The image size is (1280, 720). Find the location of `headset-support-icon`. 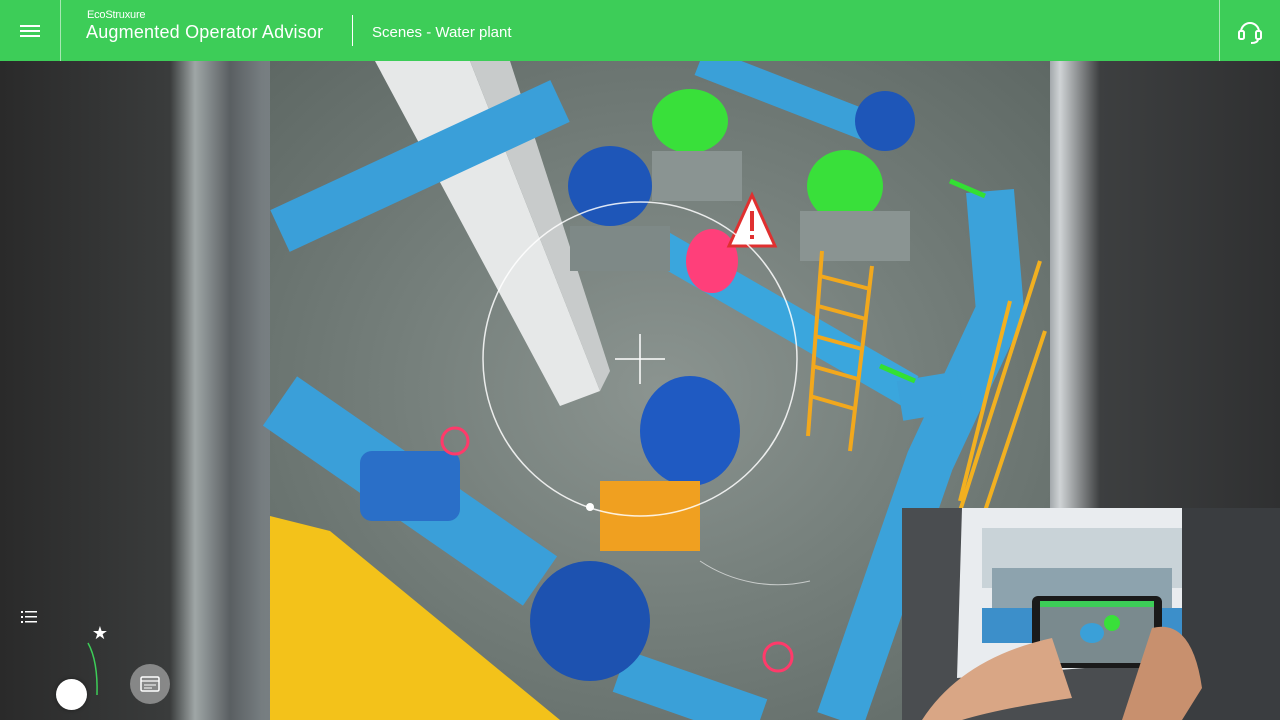

headset-support-icon is located at coordinates (1250, 32).